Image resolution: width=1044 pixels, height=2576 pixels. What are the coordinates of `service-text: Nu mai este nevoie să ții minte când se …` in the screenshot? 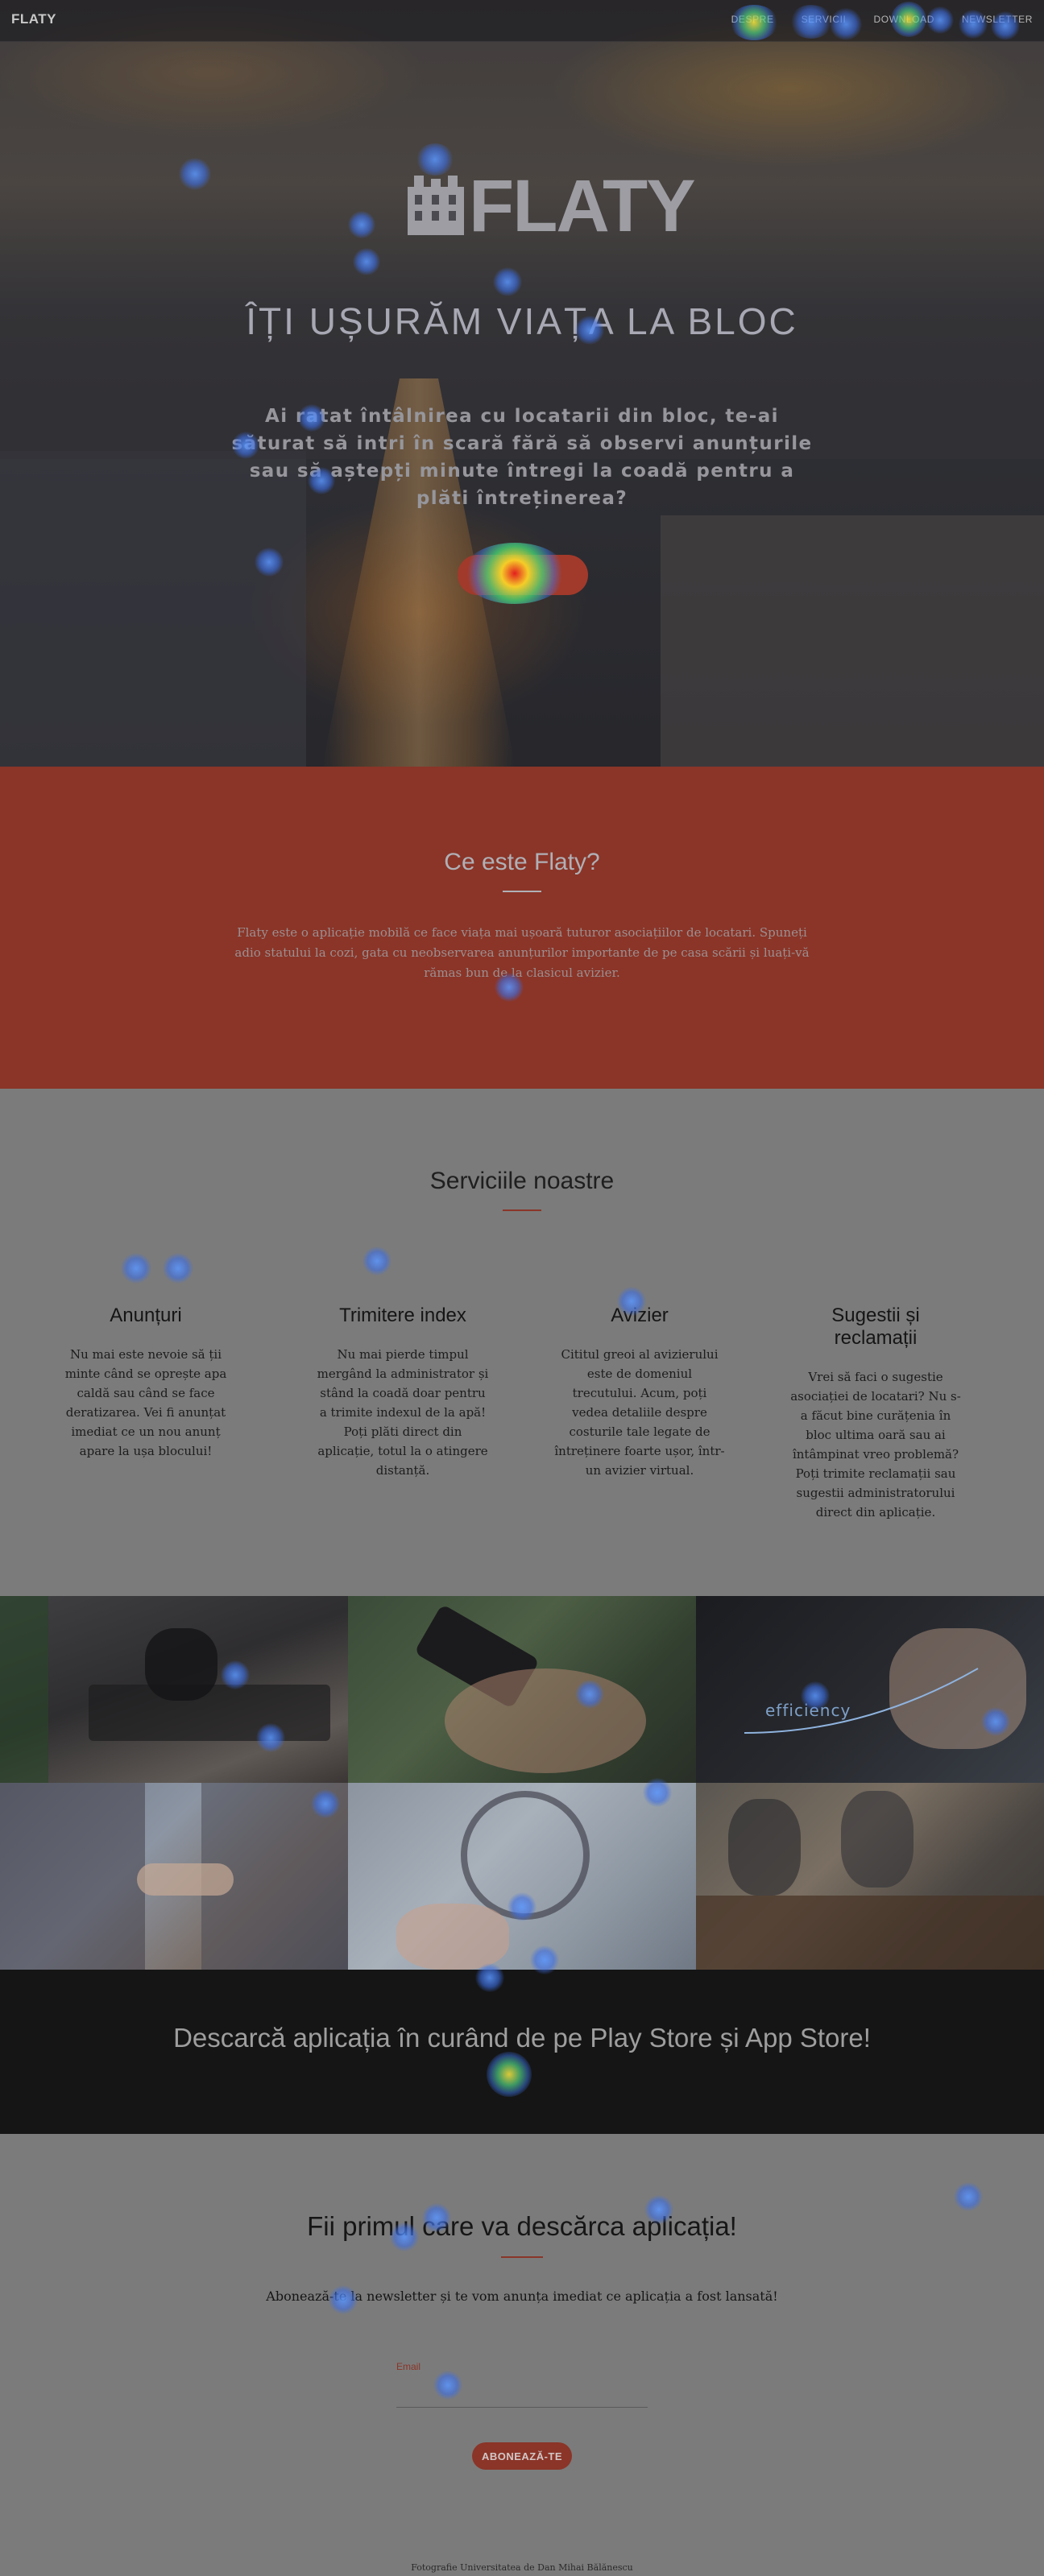 It's located at (145, 1402).